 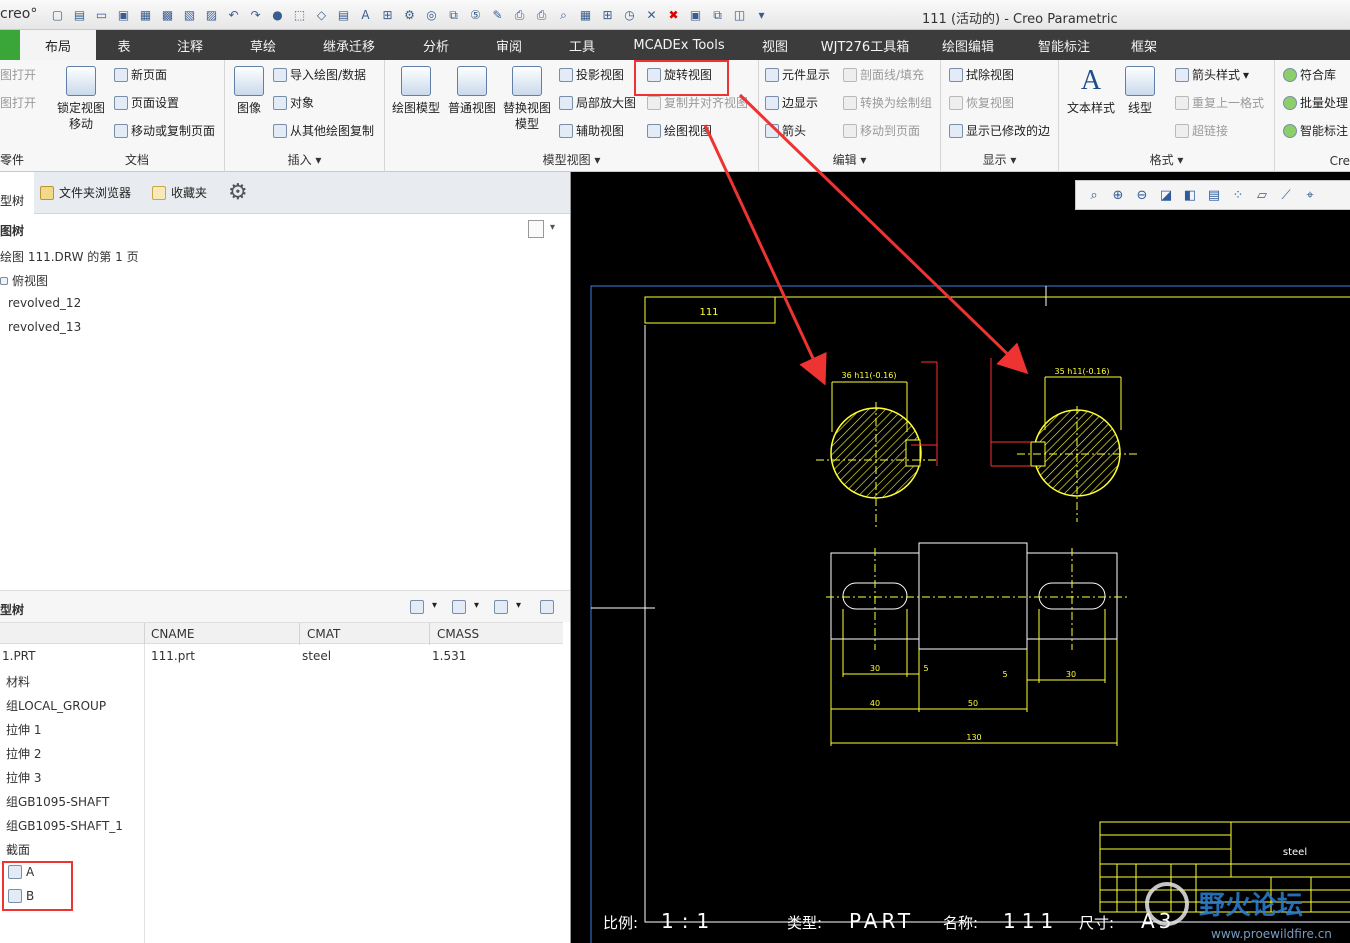 What do you see at coordinates (365, 15) in the screenshot?
I see `text-icon: A` at bounding box center [365, 15].